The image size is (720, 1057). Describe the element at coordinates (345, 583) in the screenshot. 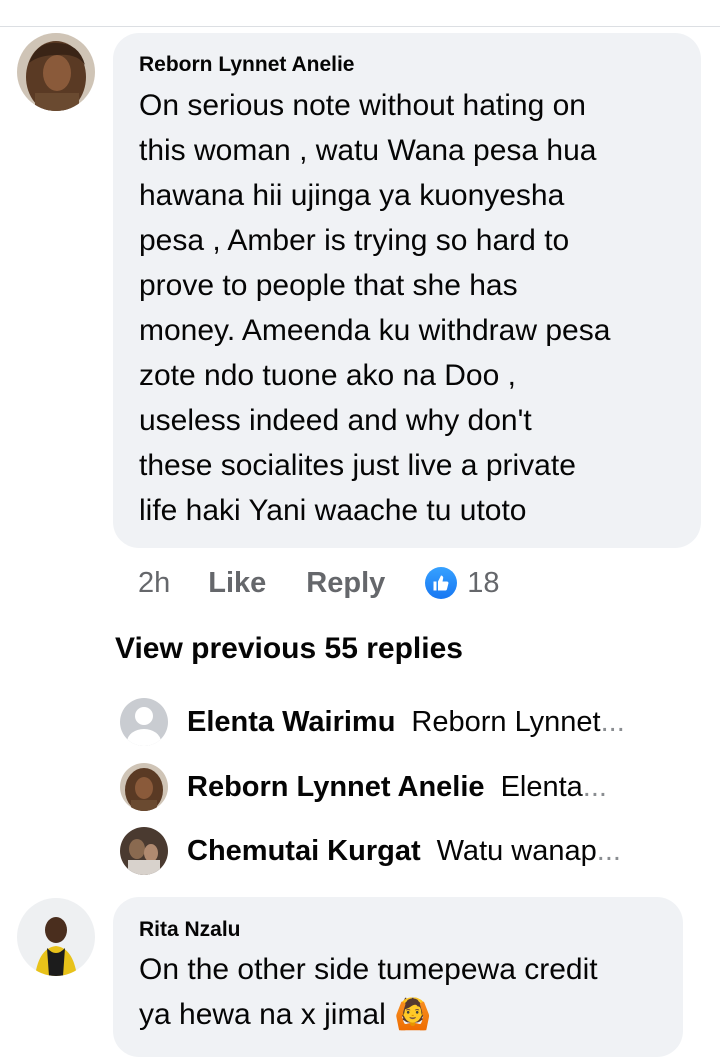

I see `reply-button: Reply` at that location.